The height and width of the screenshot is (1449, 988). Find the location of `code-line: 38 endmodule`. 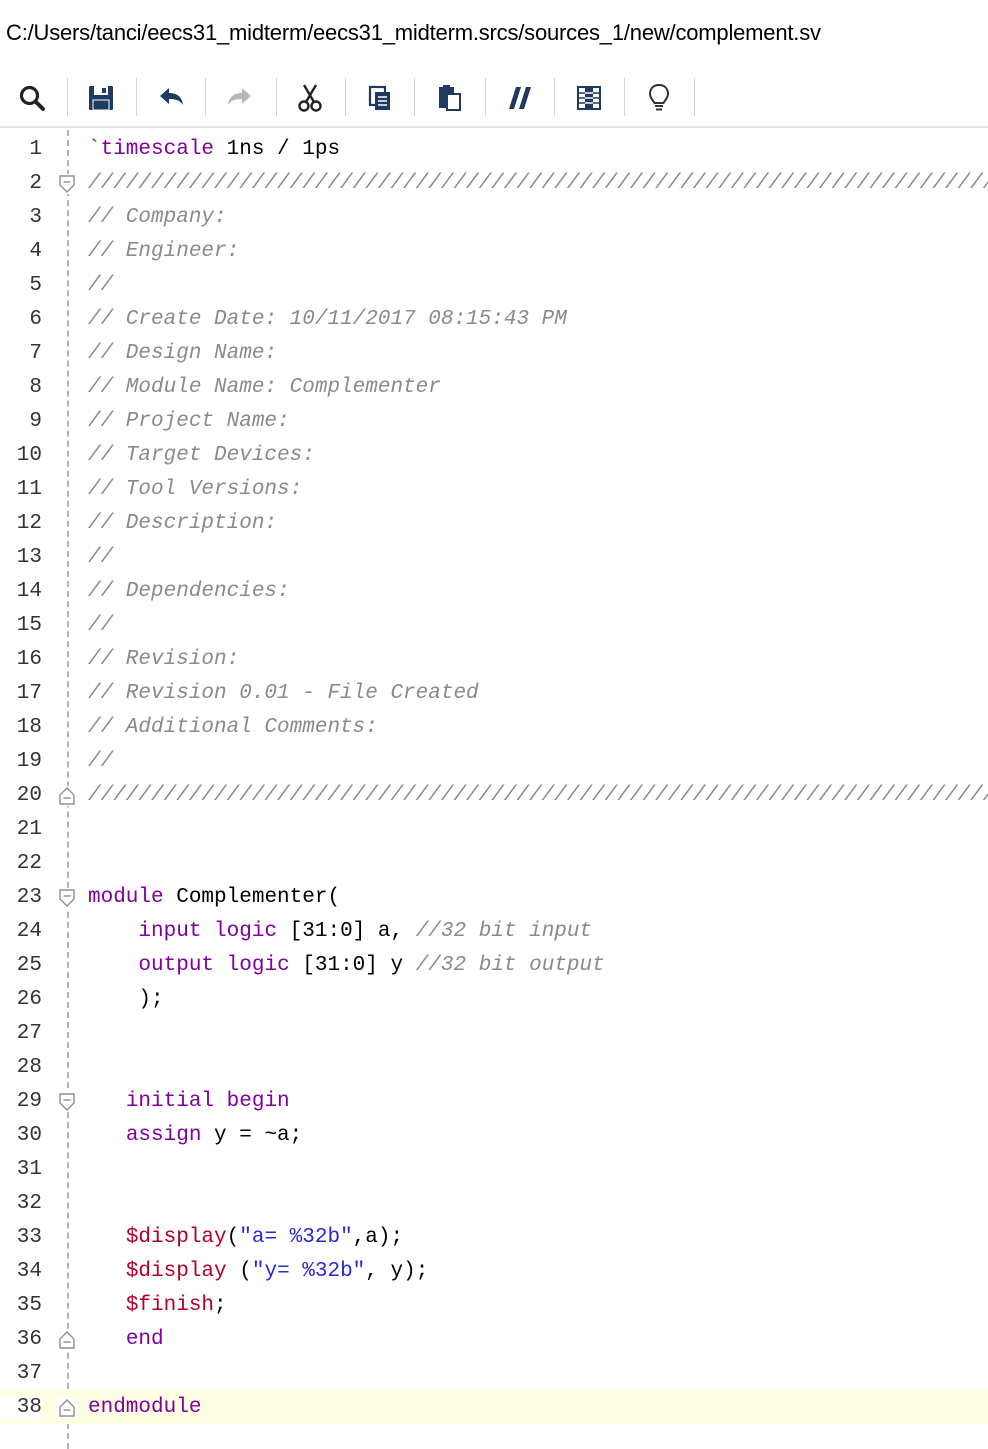

code-line: 38 endmodule is located at coordinates (494, 1407).